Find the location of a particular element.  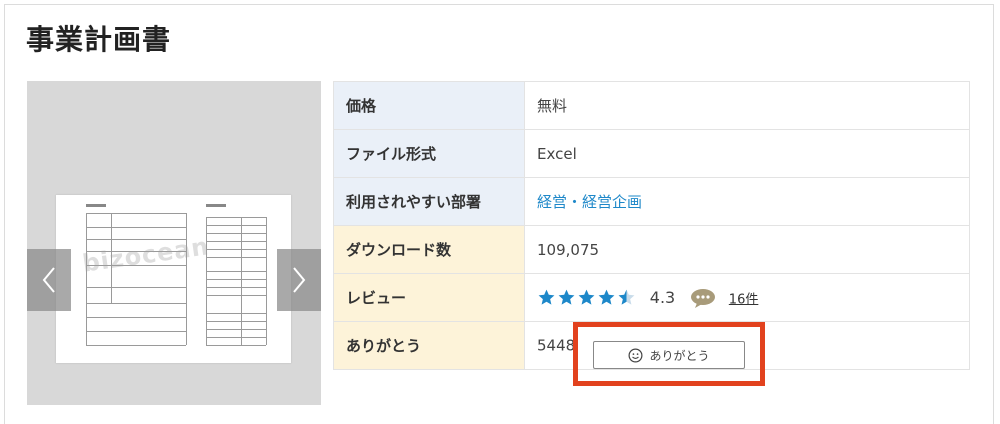

department-label: 利用されやすい部署 is located at coordinates (429, 201).